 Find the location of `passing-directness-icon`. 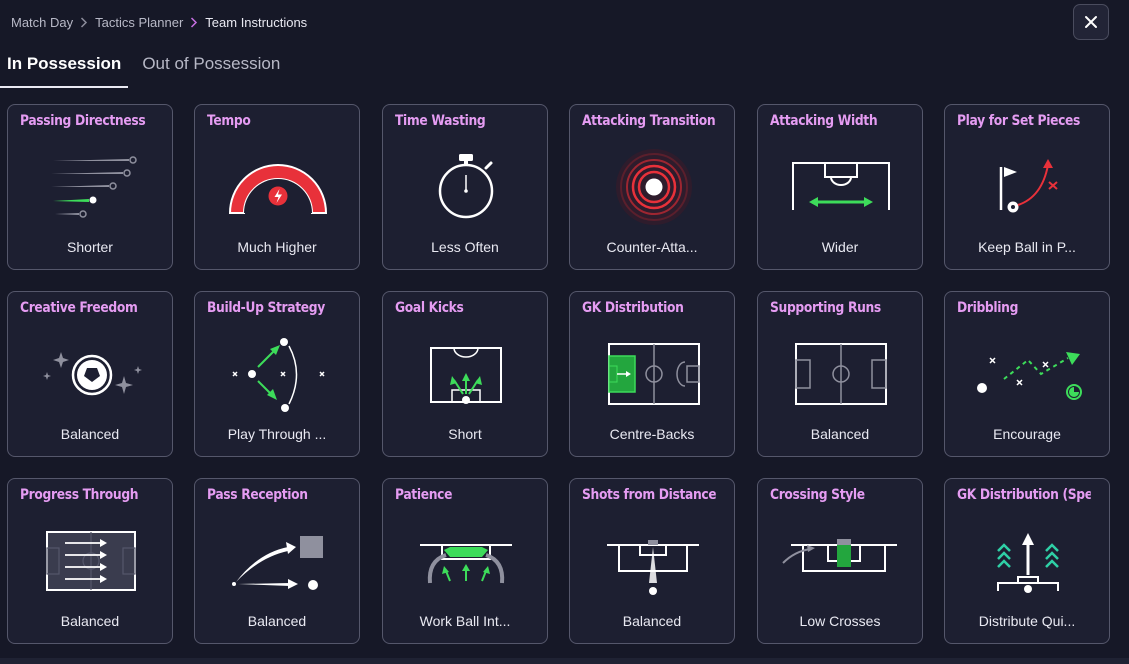

passing-directness-icon is located at coordinates (94, 187).